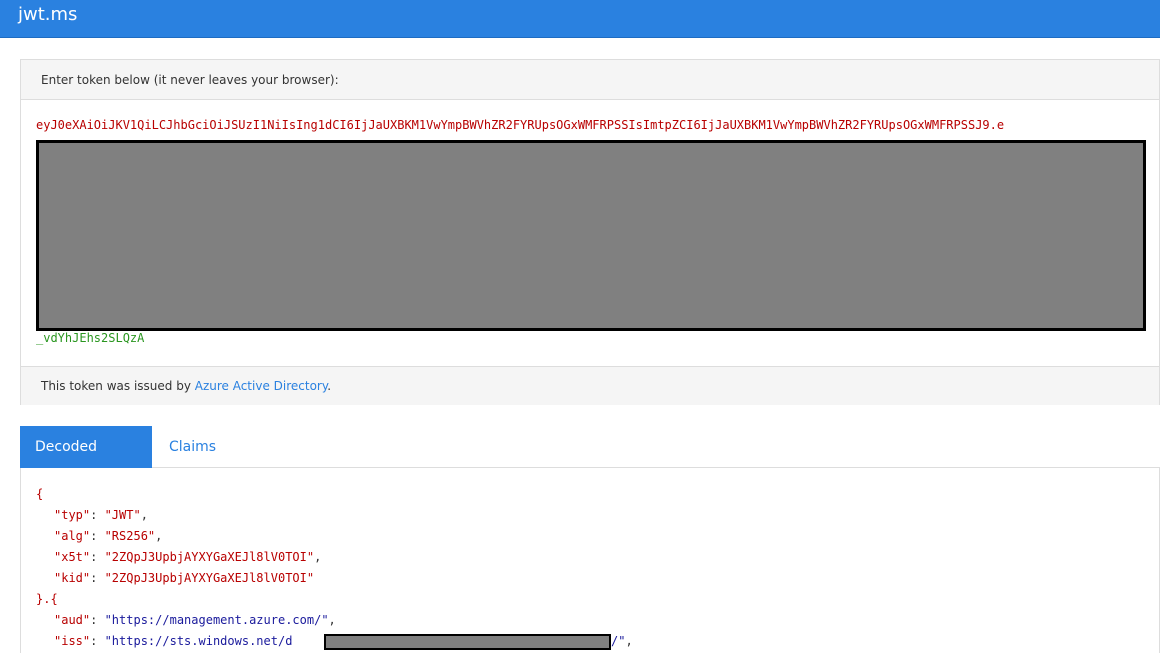  What do you see at coordinates (72, 536) in the screenshot?
I see `json-key: "alg"` at bounding box center [72, 536].